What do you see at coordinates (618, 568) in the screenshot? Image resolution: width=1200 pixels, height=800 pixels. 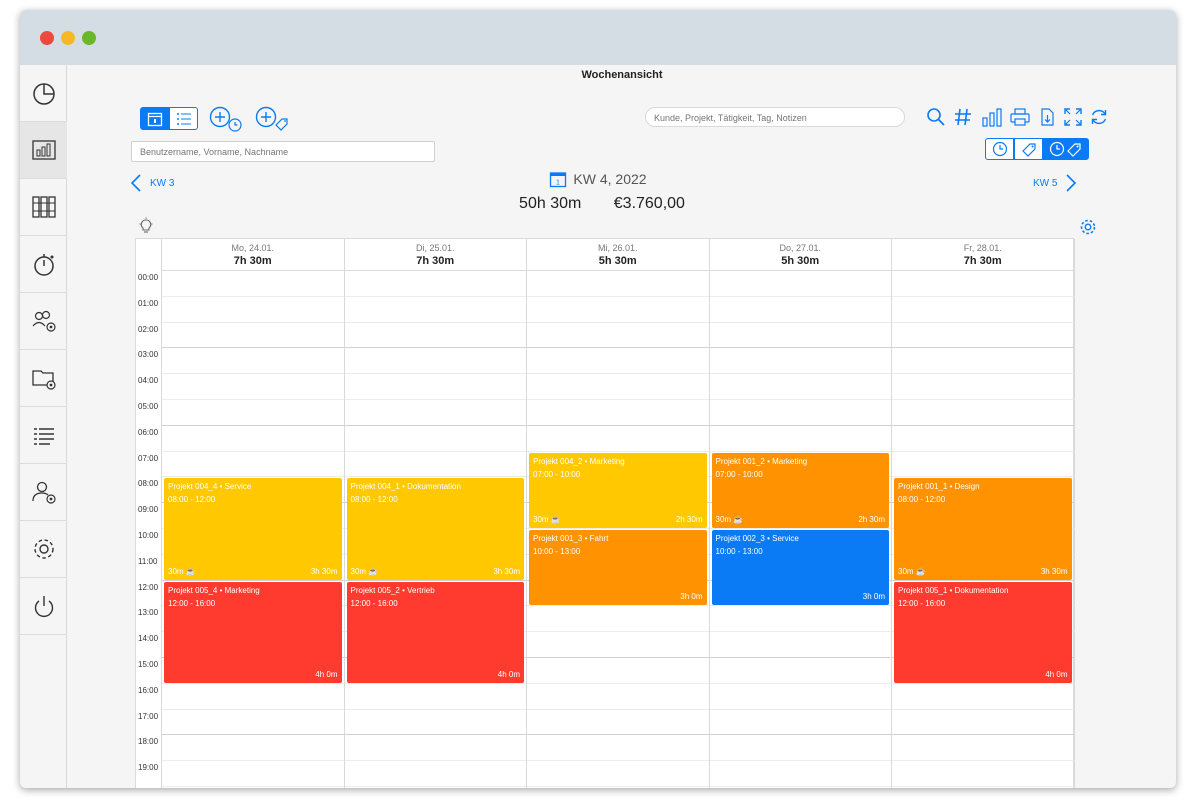 I see `time-entry: Projekt 001_3 • Fahrt 10:00 - 13:00 3h 0m` at bounding box center [618, 568].